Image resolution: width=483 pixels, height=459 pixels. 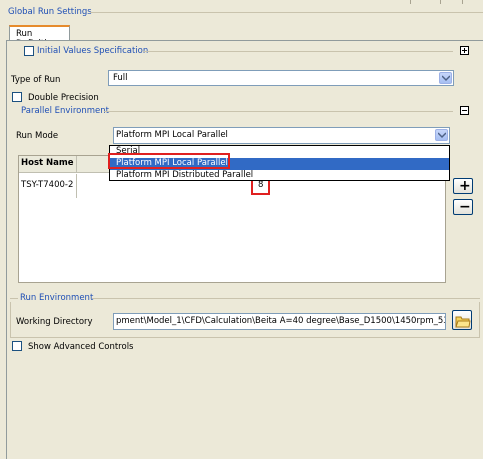 What do you see at coordinates (463, 207) in the screenshot?
I see `remove-host-button: −` at bounding box center [463, 207].